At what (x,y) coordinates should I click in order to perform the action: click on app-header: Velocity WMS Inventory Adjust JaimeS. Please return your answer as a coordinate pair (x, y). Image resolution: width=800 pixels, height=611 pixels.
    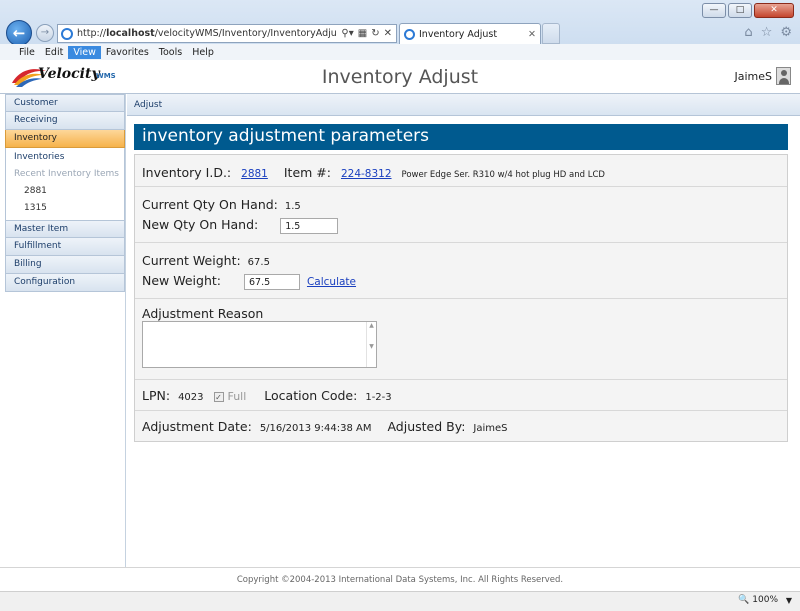
    Looking at the image, I should click on (400, 77).